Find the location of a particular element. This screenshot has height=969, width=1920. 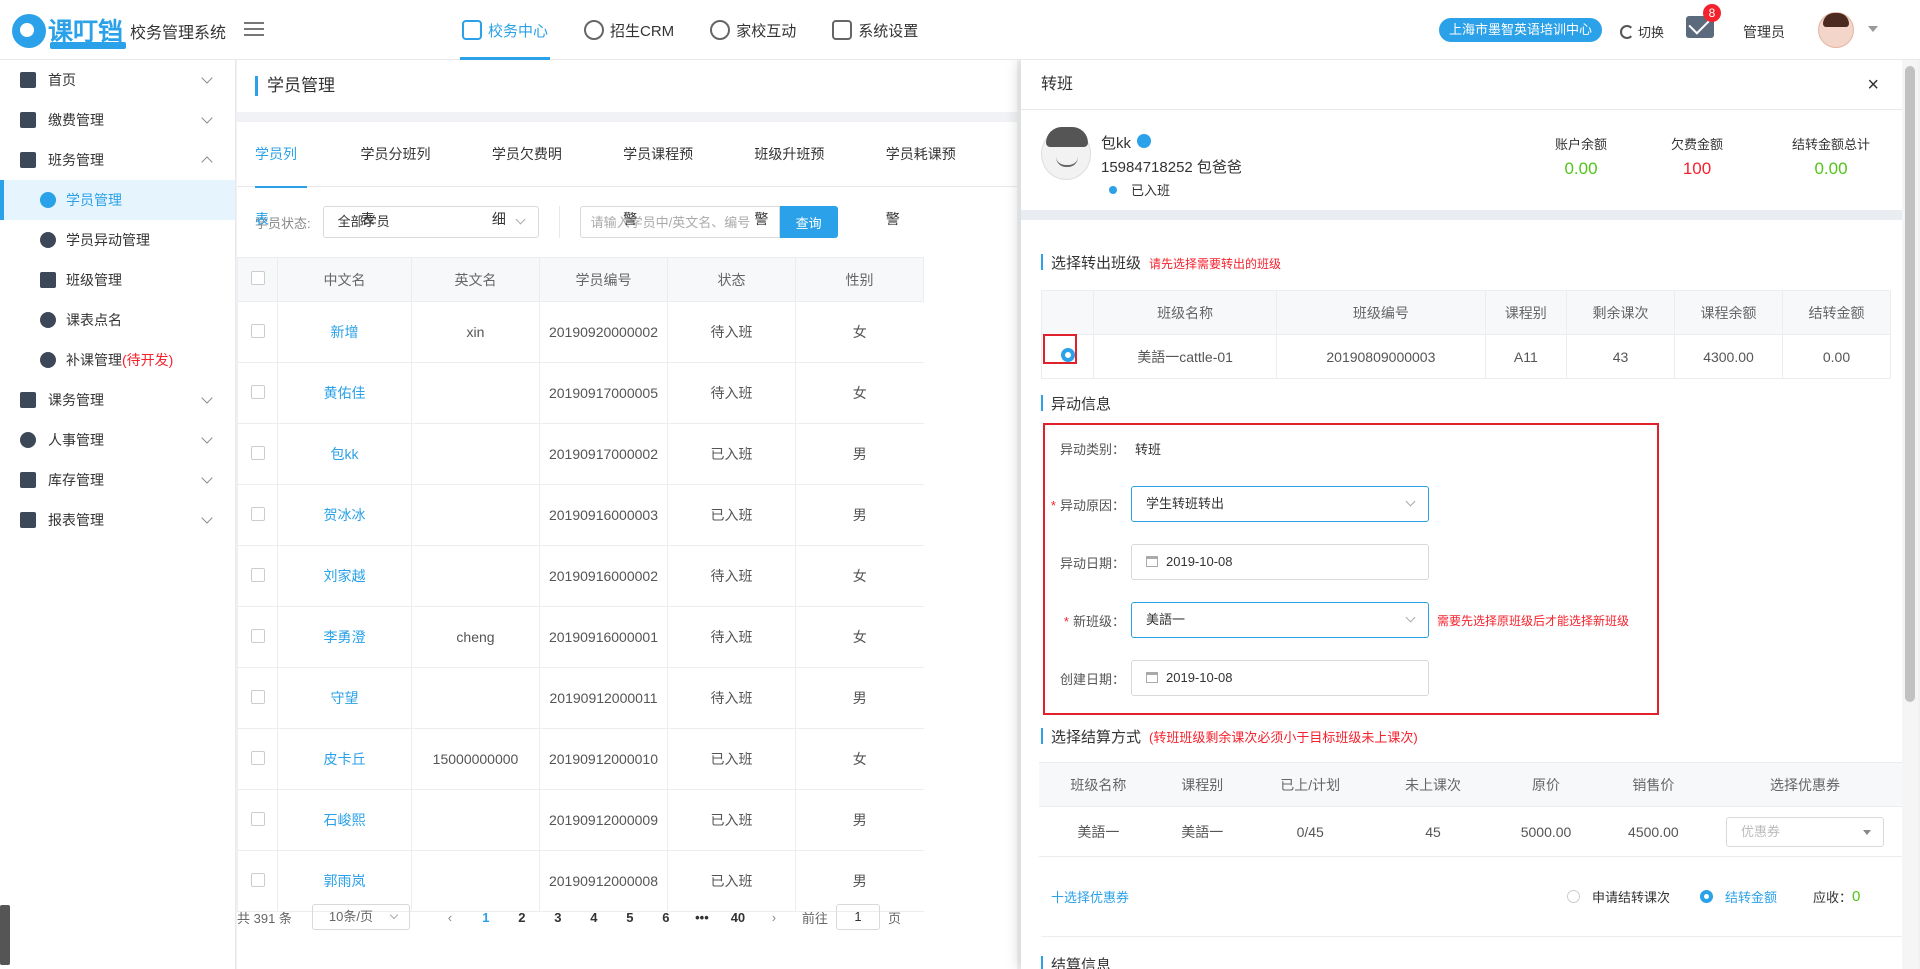

topnav-school-center: 校务中心 is located at coordinates (505, 30).